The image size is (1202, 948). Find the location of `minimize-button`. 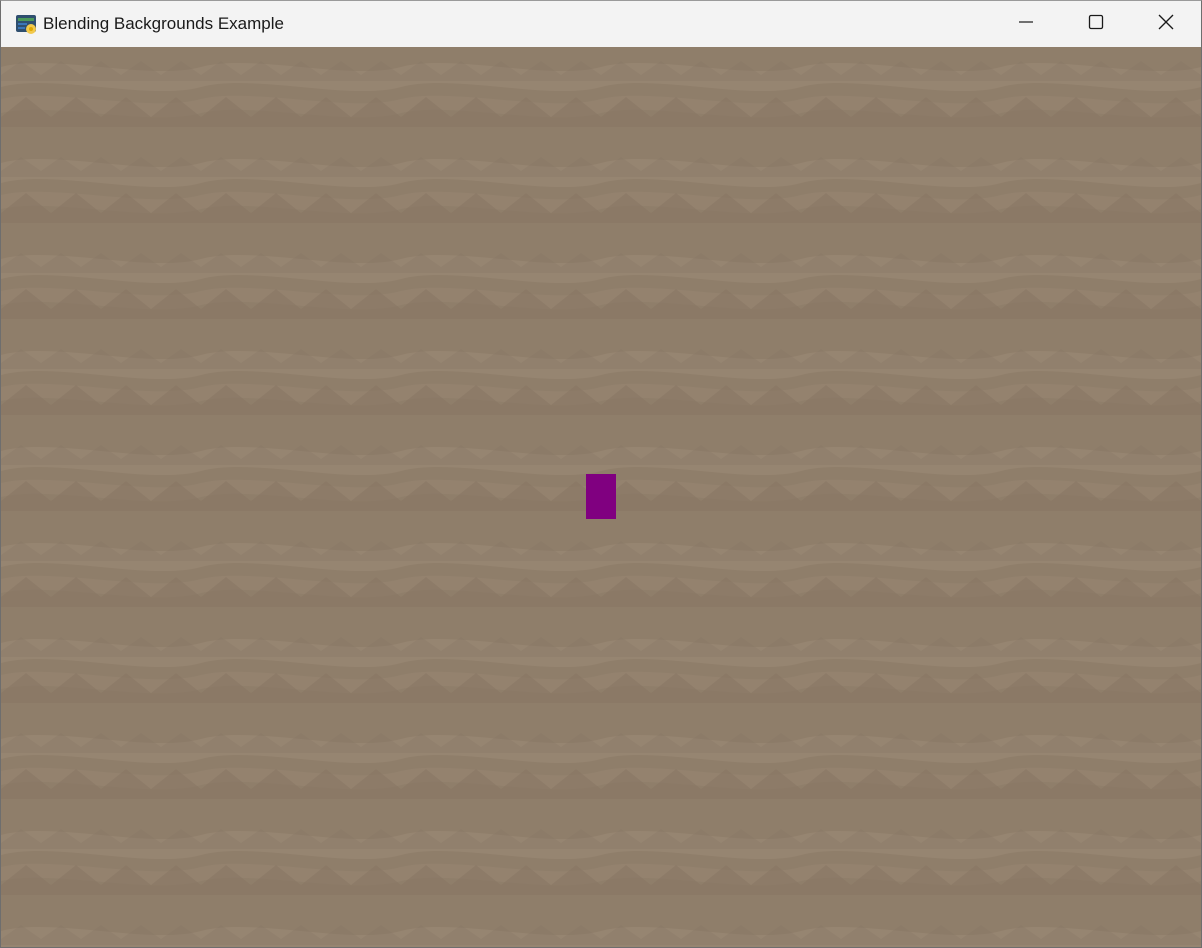

minimize-button is located at coordinates (1026, 24).